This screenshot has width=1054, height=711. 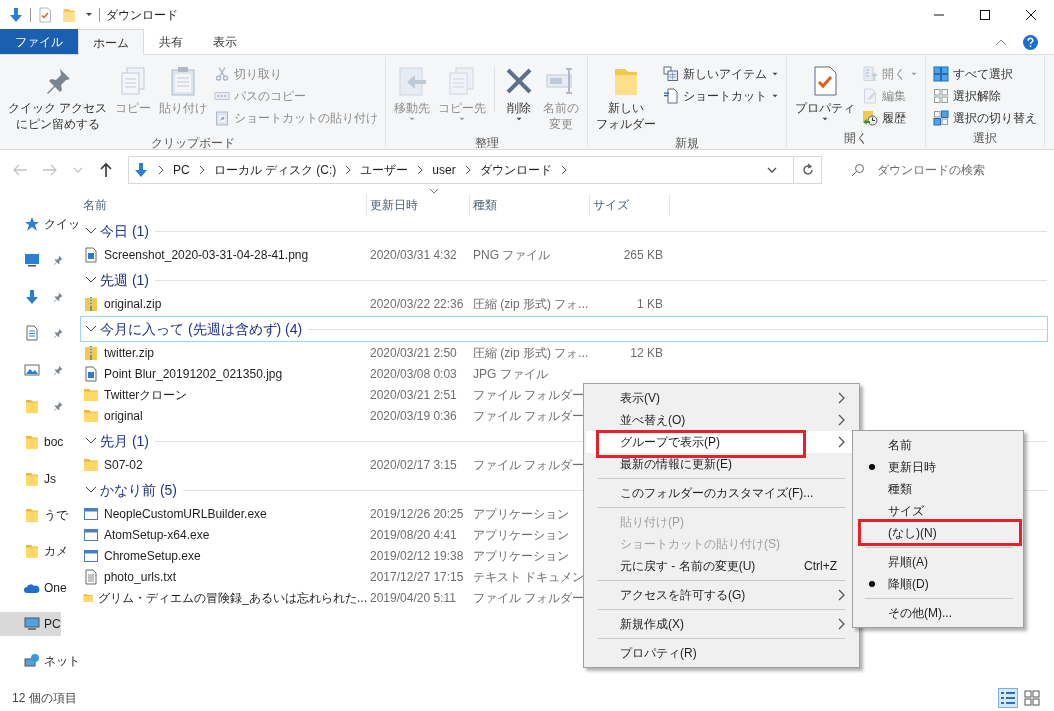 I want to click on path-segment: user, so click(x=444, y=170).